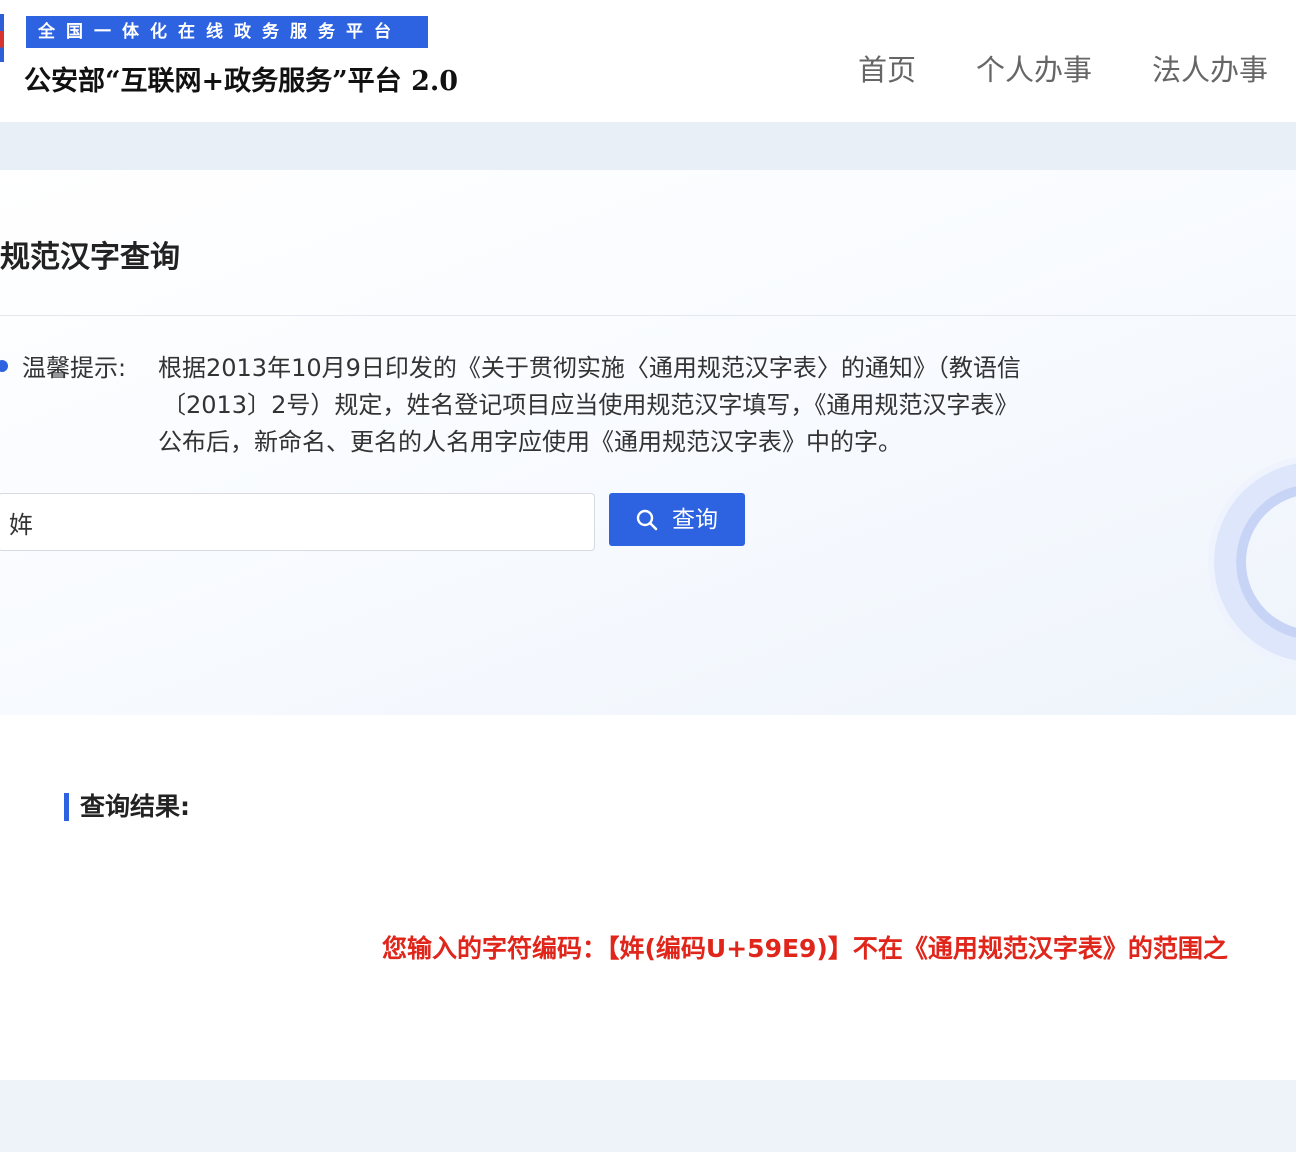 The image size is (1296, 1152). Describe the element at coordinates (530, 442) in the screenshot. I see `tip-line: 公布后，新命名、更名的人名用字应使用《通用规范汉字表》中的字。` at that location.